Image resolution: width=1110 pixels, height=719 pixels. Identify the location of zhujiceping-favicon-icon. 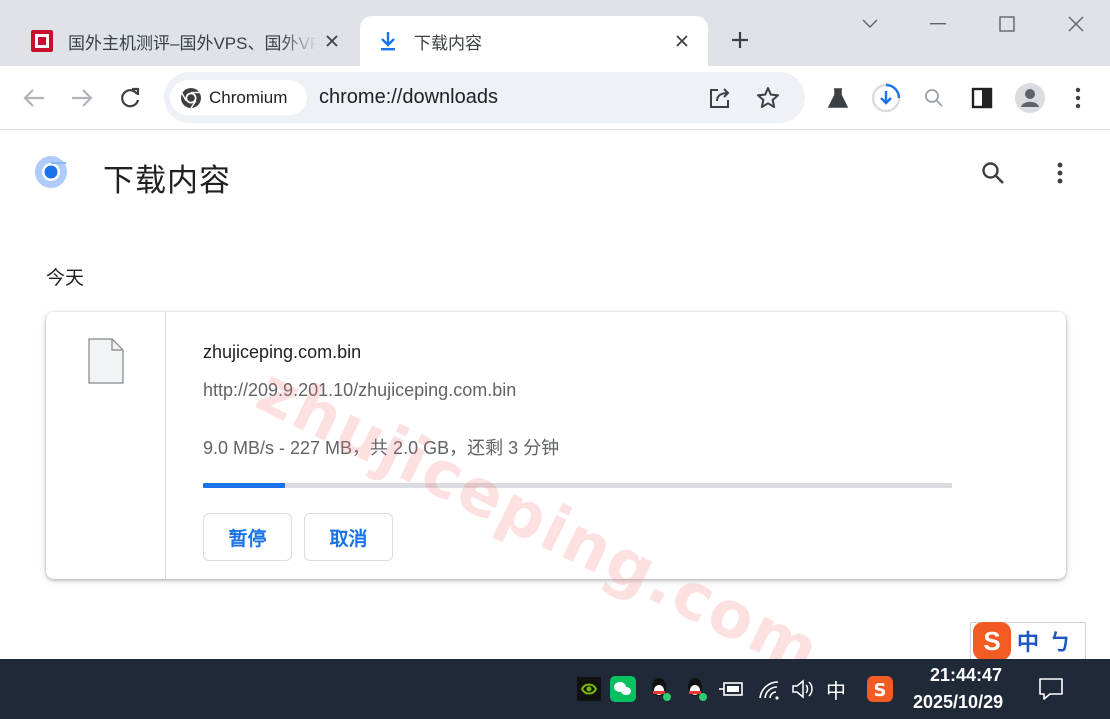
(42, 41).